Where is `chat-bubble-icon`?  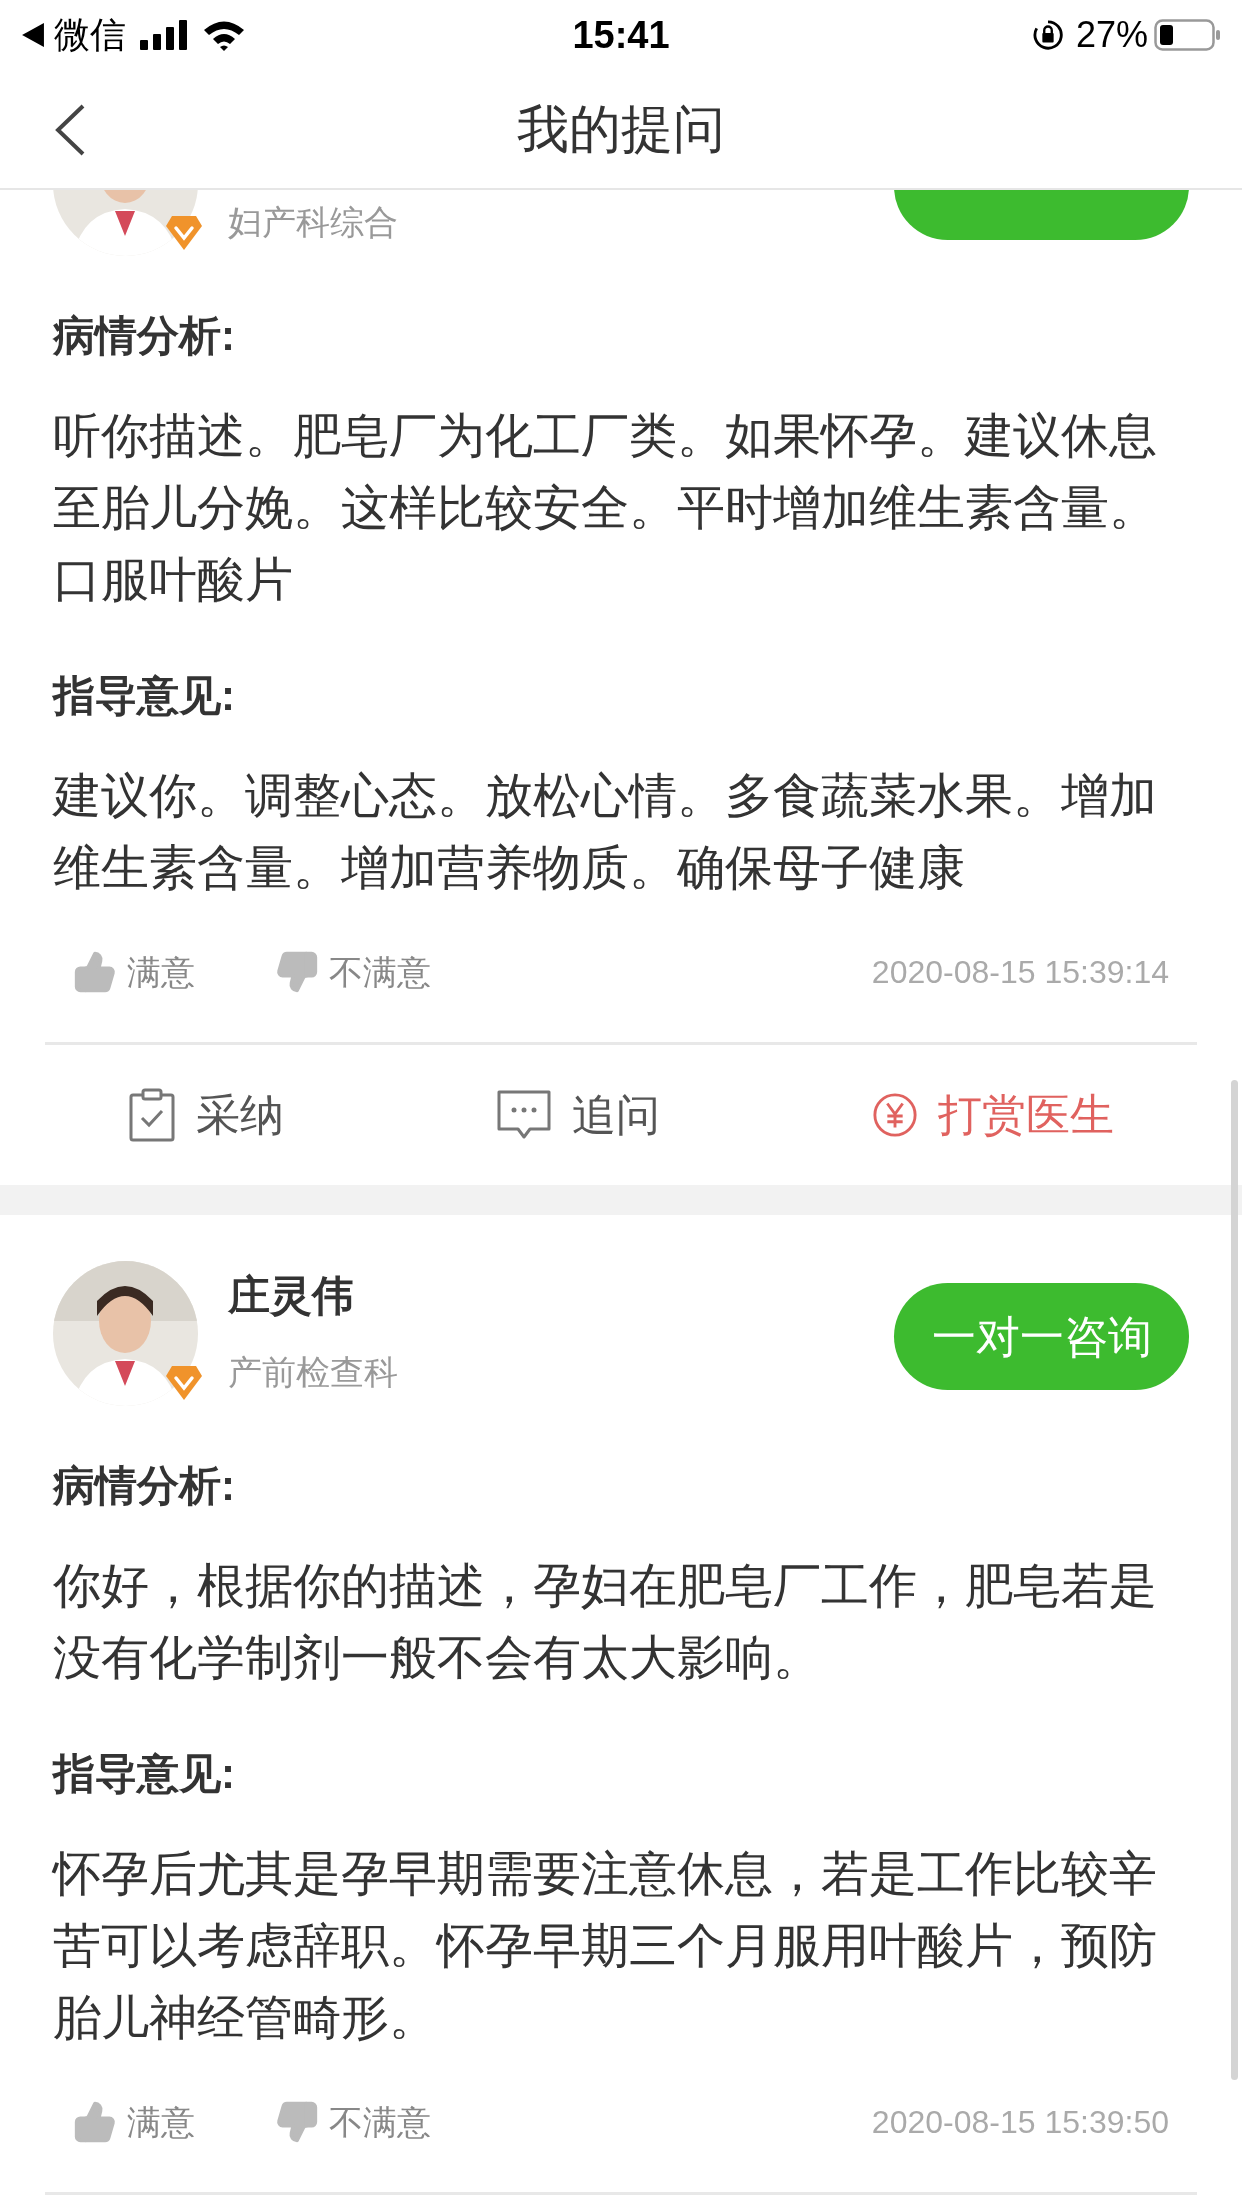
chat-bubble-icon is located at coordinates (524, 1115).